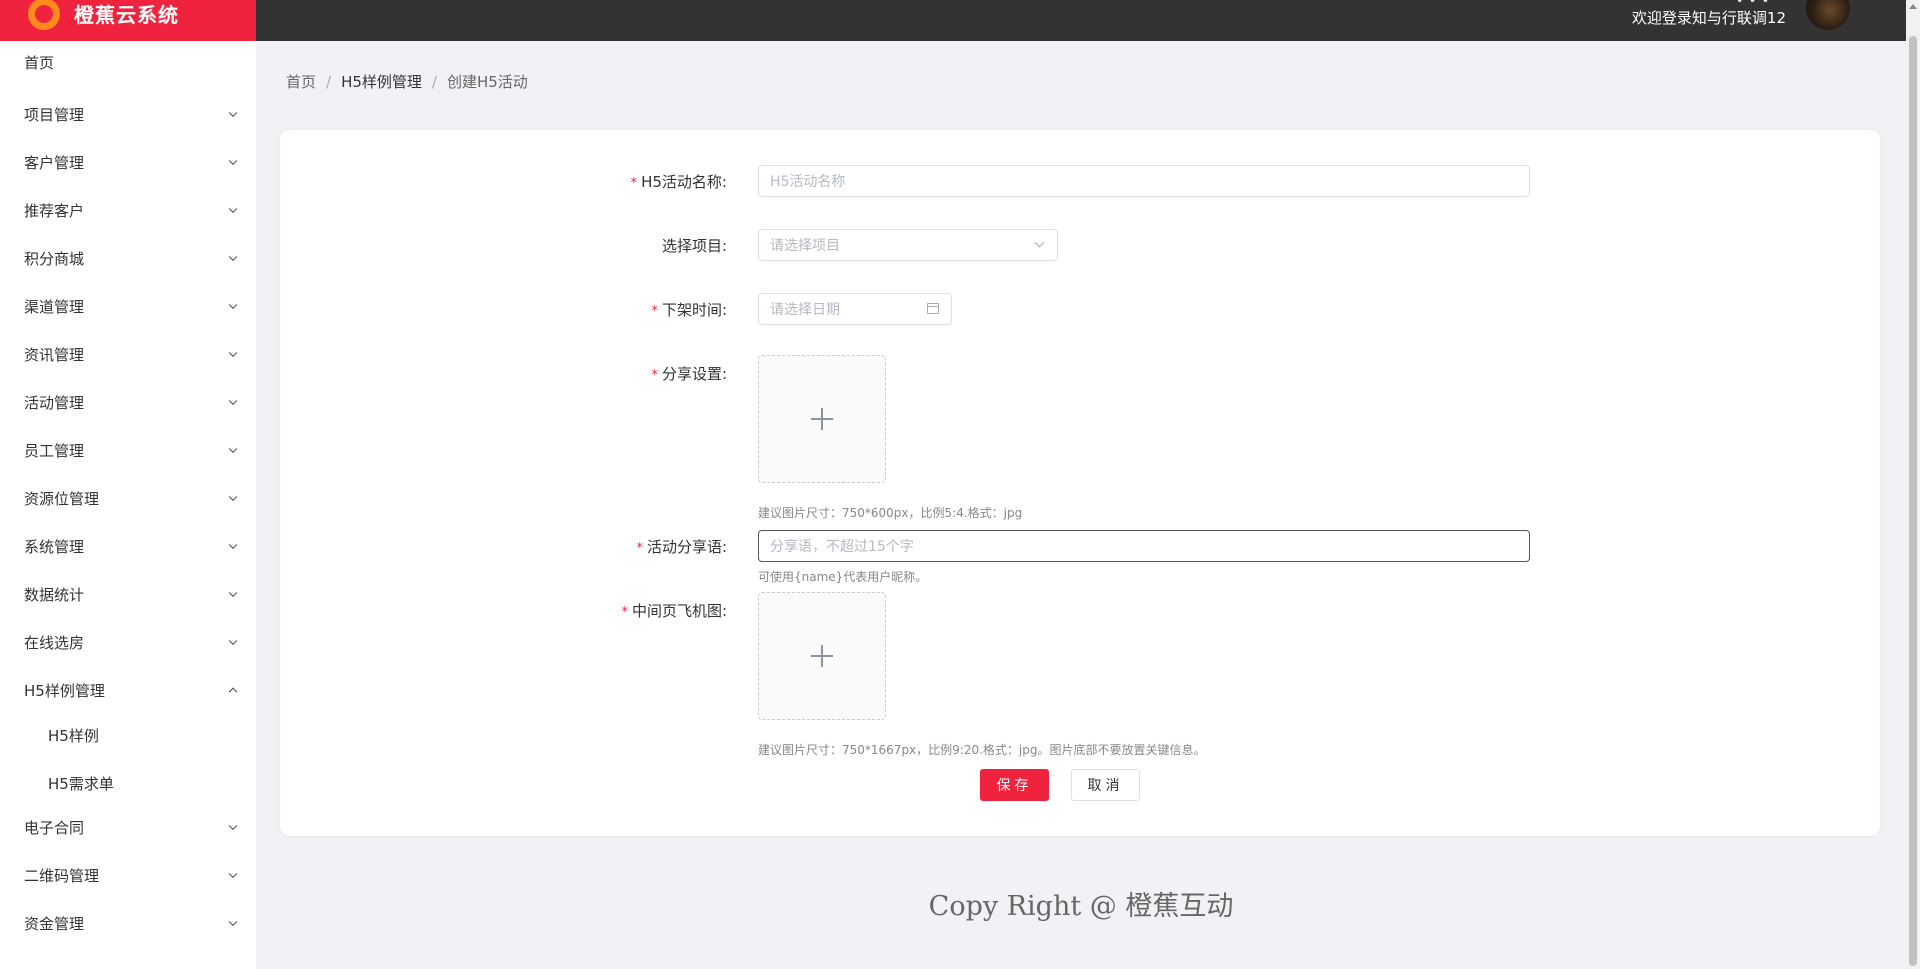  What do you see at coordinates (843, 577) in the screenshot?
I see `share-text-hint: 可使用{name}代表用户昵称。` at bounding box center [843, 577].